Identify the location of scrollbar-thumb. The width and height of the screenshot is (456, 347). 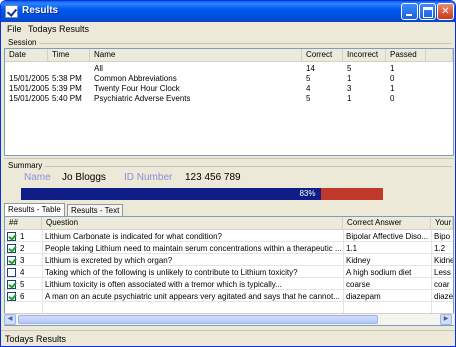
(198, 319).